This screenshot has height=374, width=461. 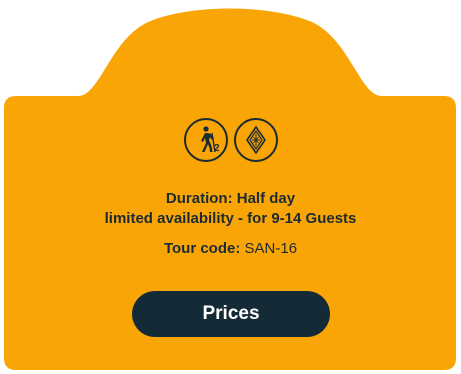 What do you see at coordinates (271, 248) in the screenshot?
I see `tour-code-value: SAN-16` at bounding box center [271, 248].